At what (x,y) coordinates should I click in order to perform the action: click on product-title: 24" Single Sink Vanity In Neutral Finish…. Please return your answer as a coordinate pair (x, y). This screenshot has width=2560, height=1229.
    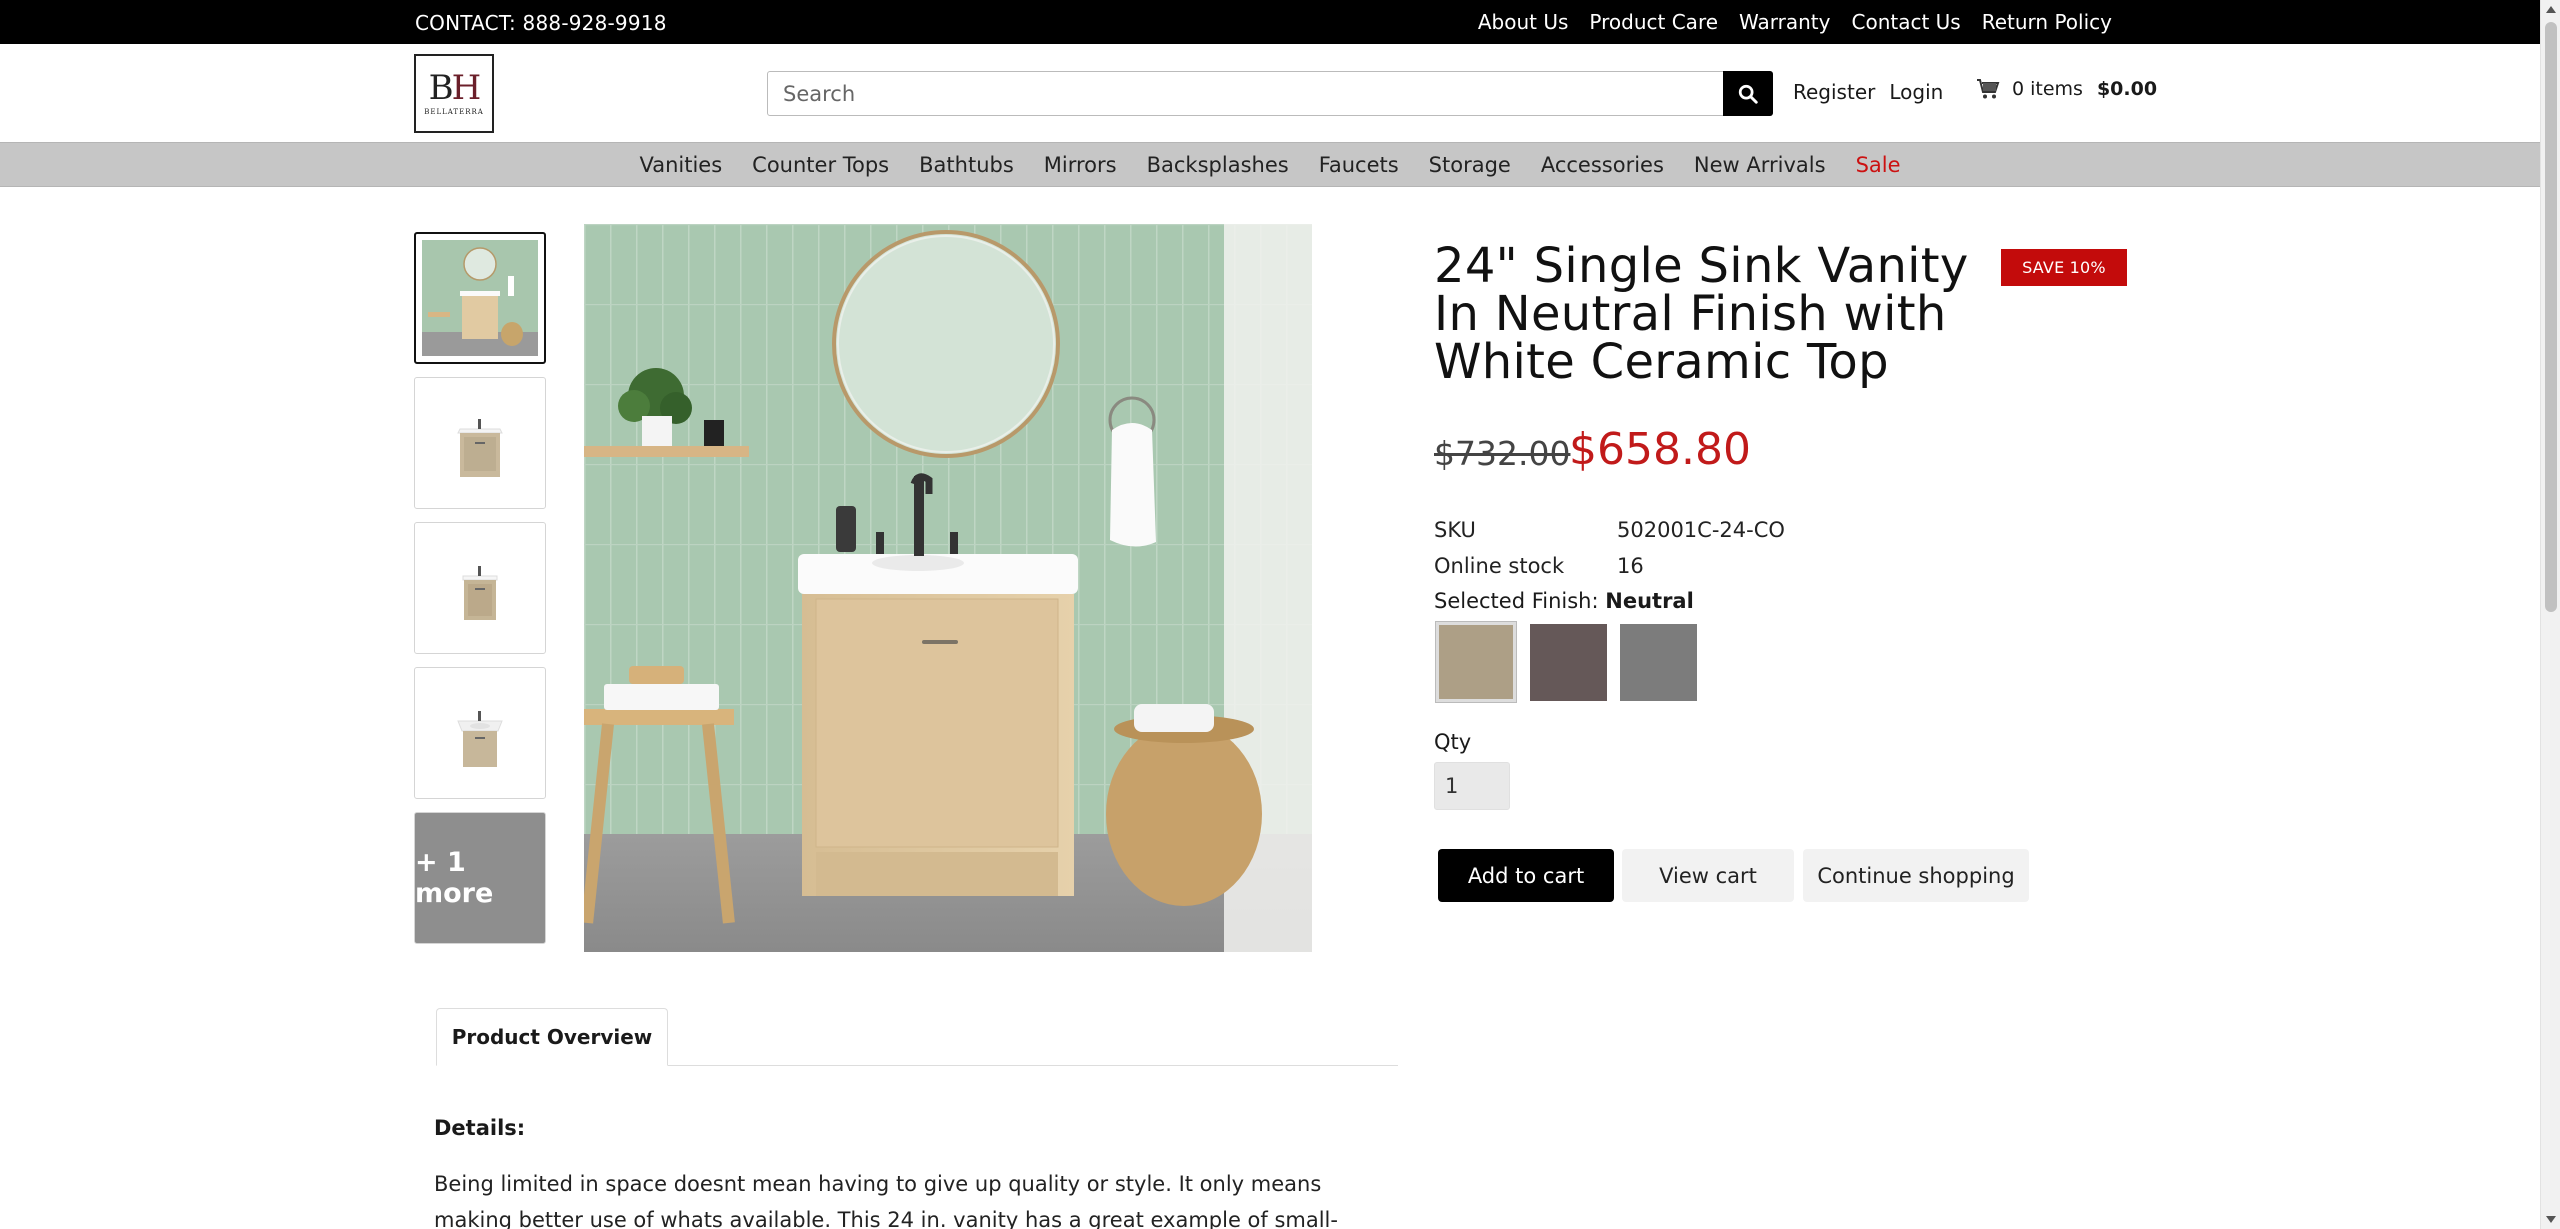
    Looking at the image, I should click on (1701, 314).